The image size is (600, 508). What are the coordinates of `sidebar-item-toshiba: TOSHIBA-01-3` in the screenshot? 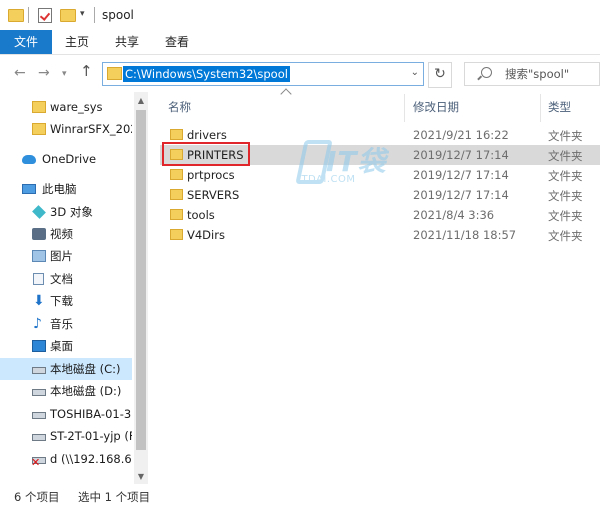 It's located at (66, 414).